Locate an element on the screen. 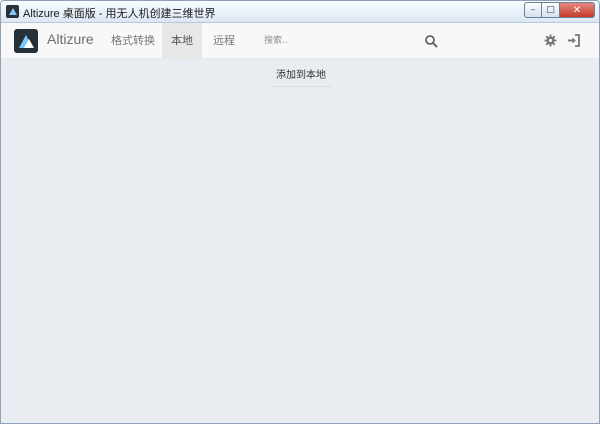 Image resolution: width=600 pixels, height=424 pixels. search-icon is located at coordinates (431, 41).